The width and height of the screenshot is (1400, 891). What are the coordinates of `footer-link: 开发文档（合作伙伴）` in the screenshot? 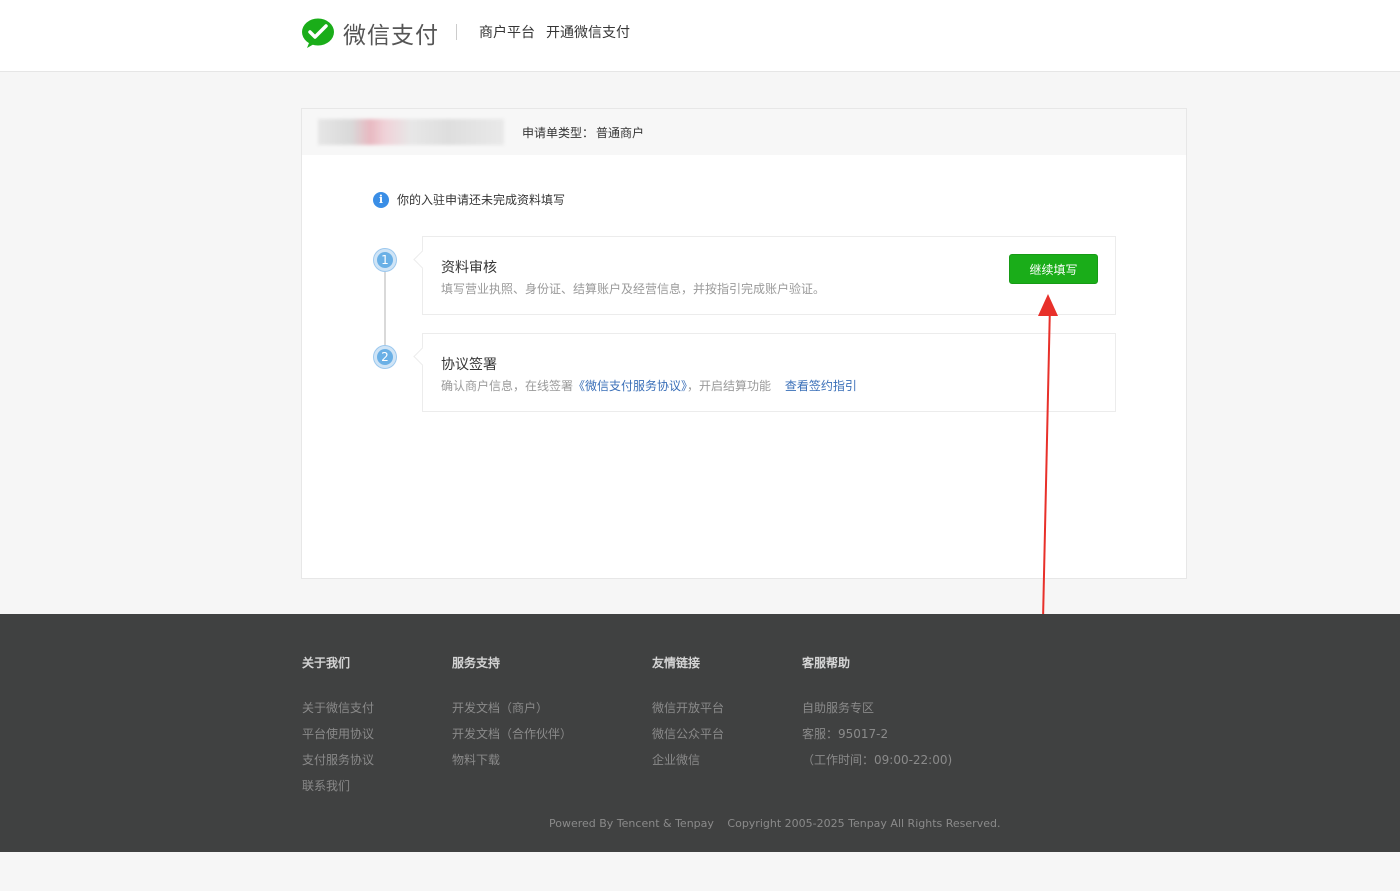 It's located at (512, 734).